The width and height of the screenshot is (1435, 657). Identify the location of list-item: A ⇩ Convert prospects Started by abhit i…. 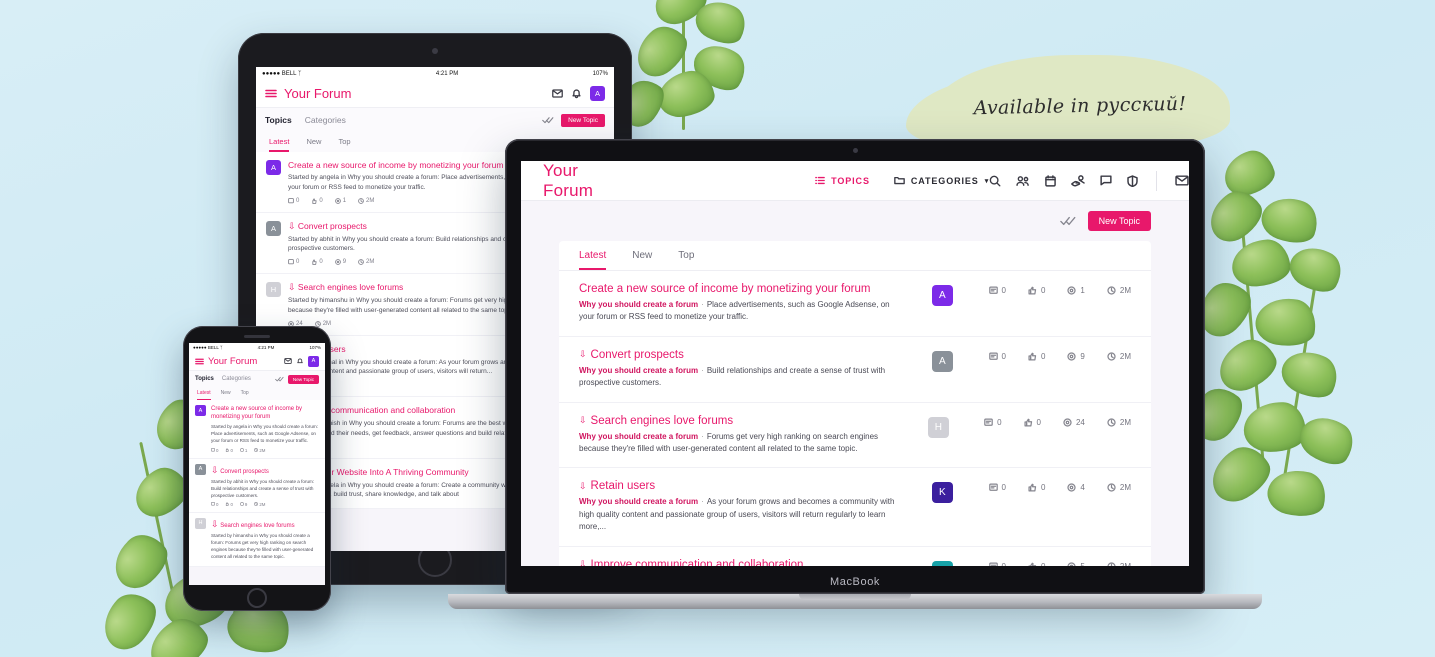
(257, 485).